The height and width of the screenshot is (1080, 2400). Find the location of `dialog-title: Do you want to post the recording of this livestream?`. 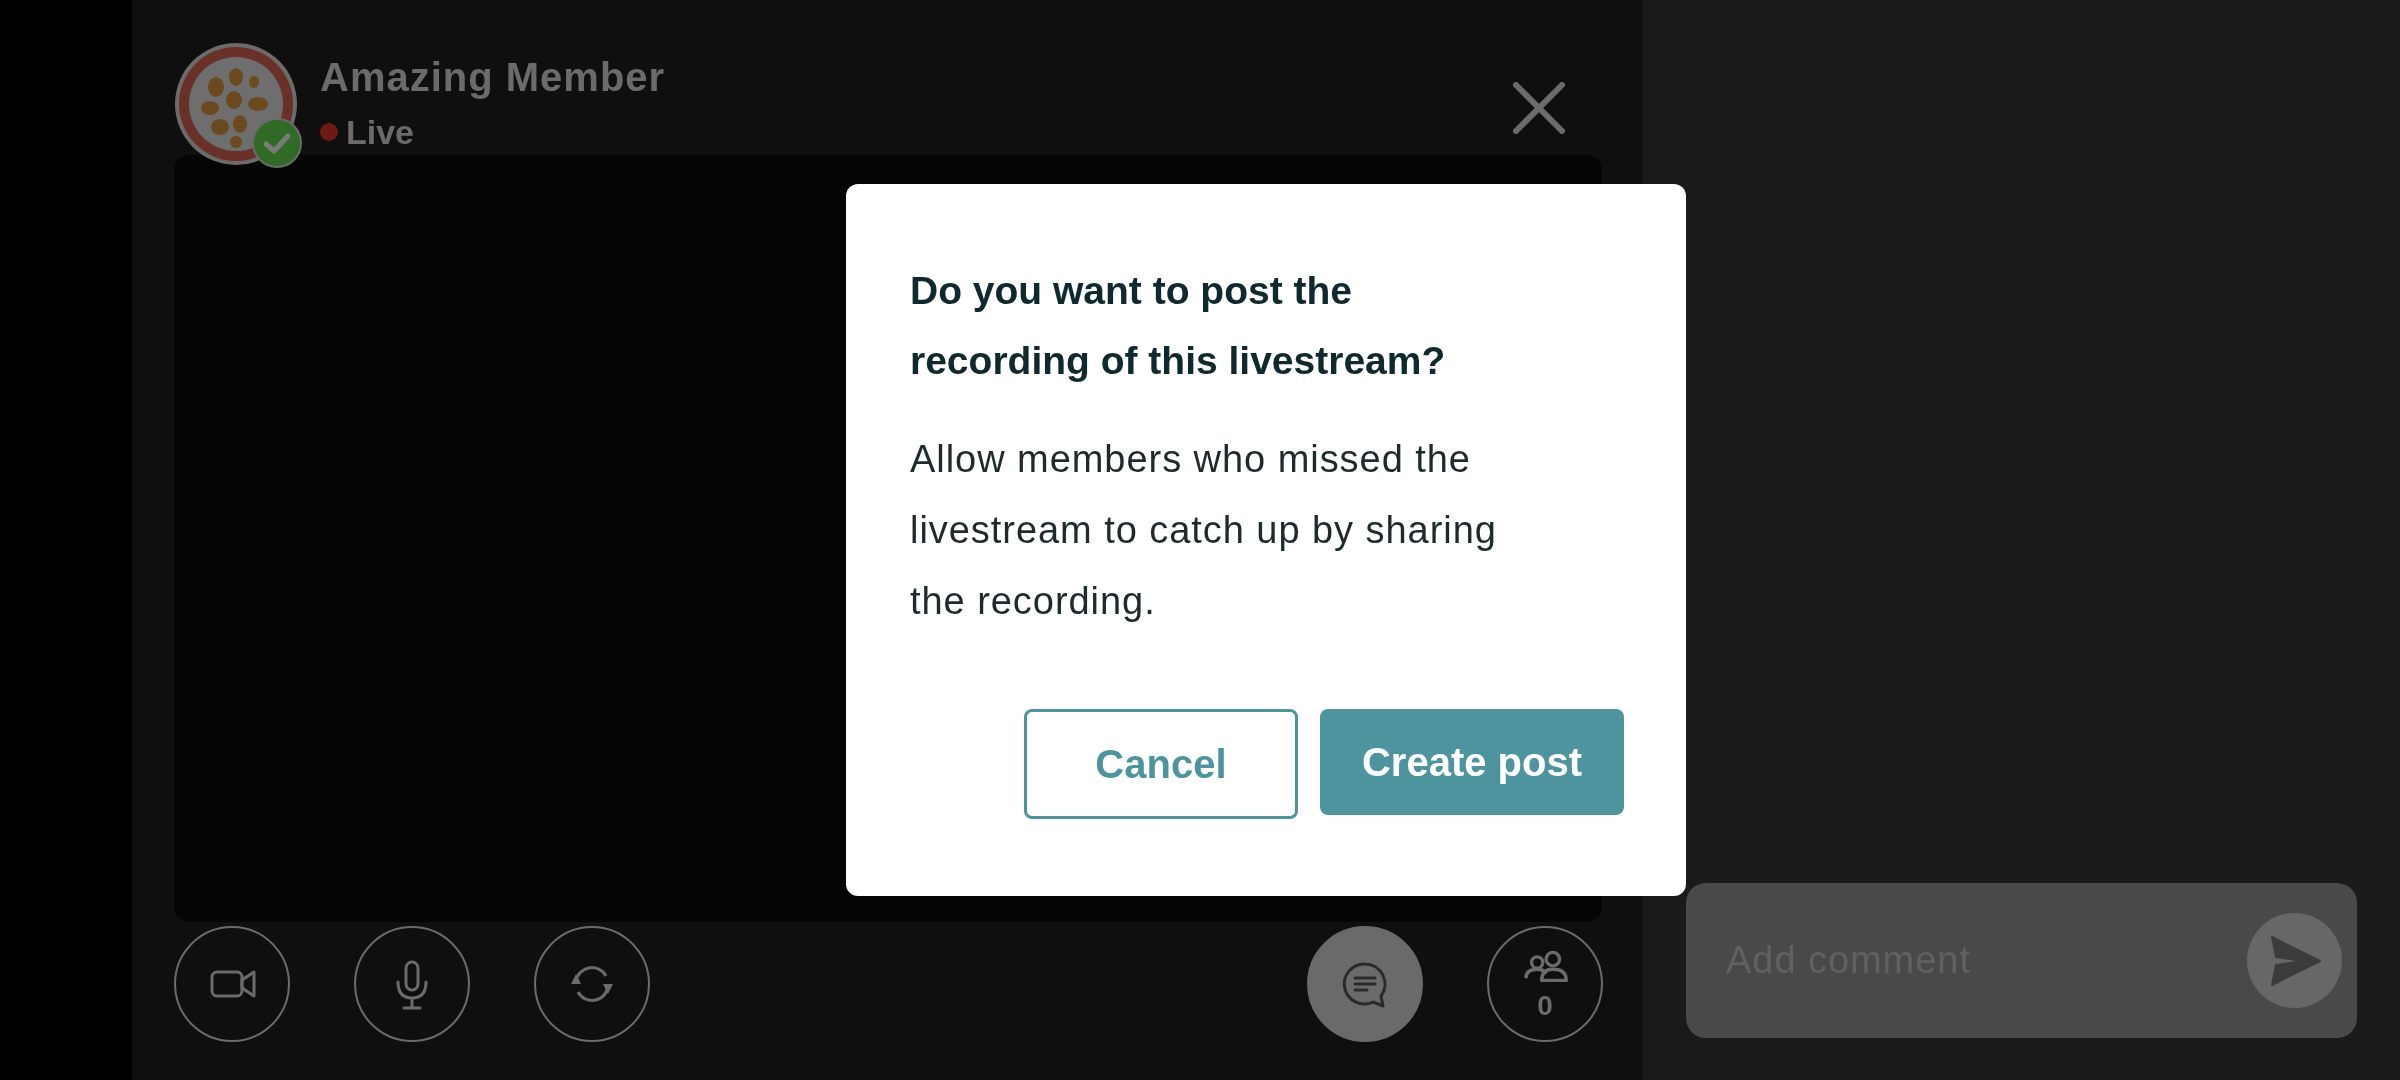

dialog-title: Do you want to post the recording of this livestream? is located at coordinates (1178, 326).